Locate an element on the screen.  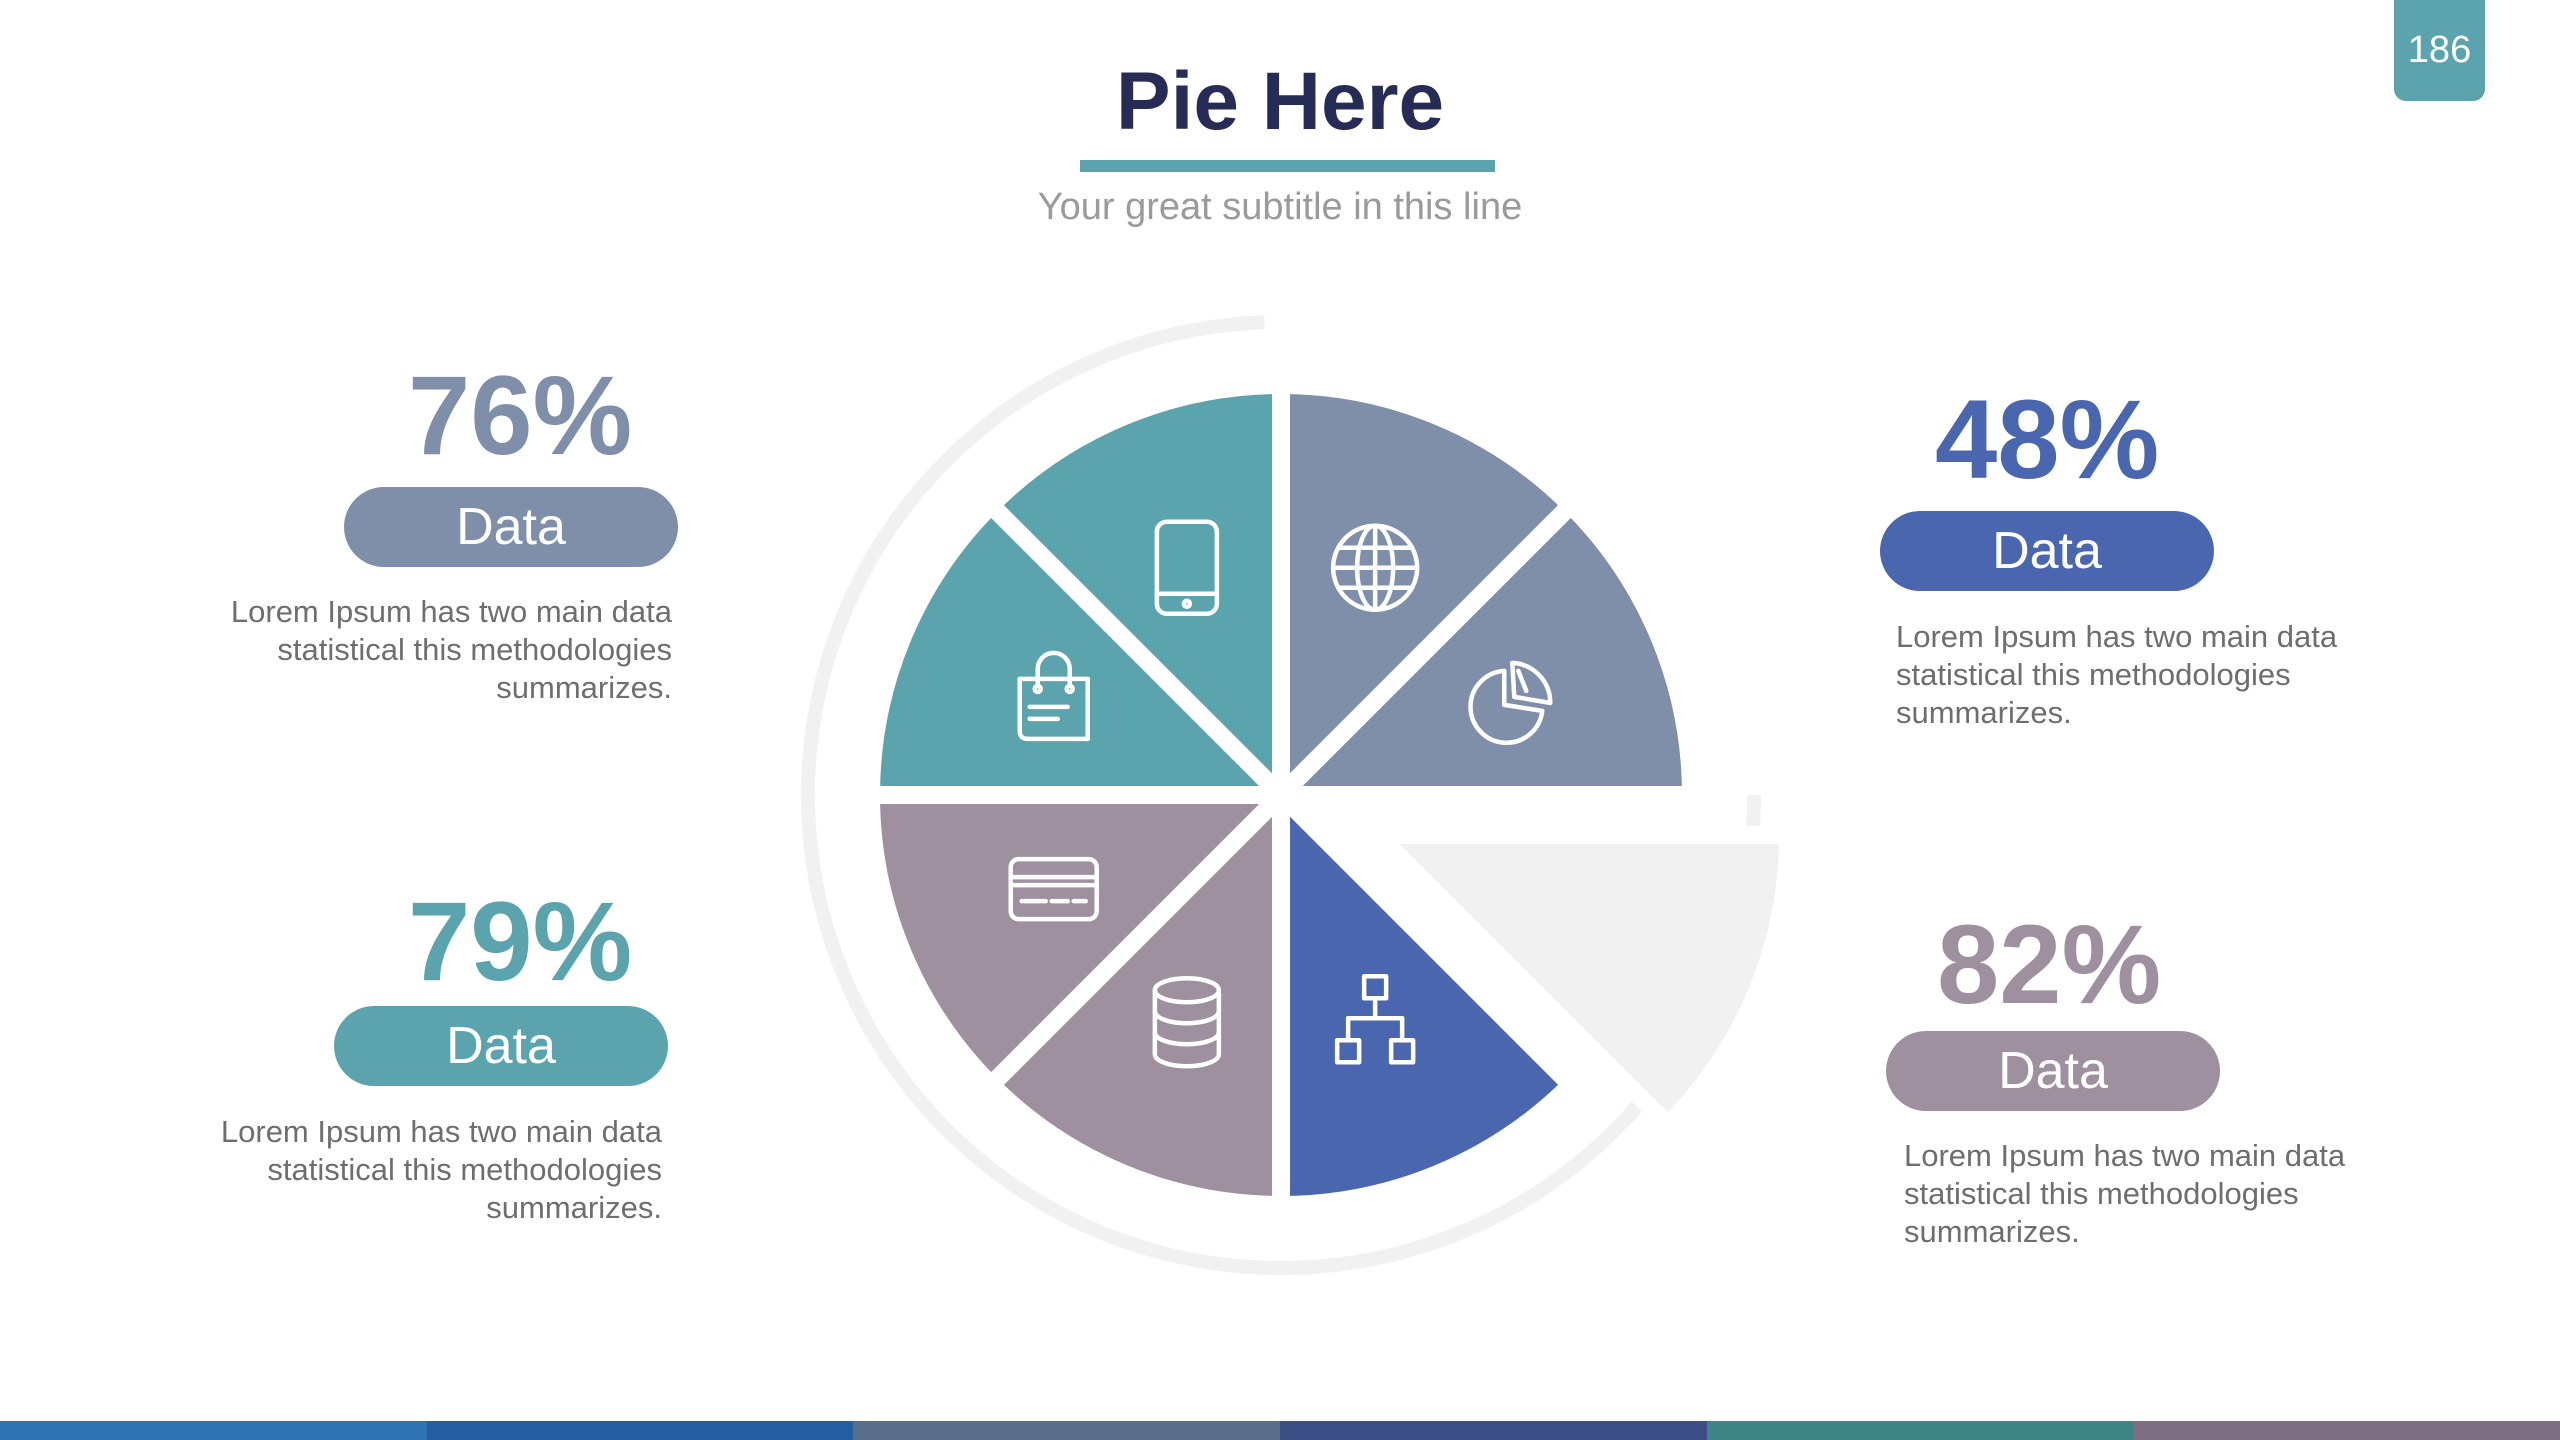
stat-top-right-value: 48% is located at coordinates (2047, 439).